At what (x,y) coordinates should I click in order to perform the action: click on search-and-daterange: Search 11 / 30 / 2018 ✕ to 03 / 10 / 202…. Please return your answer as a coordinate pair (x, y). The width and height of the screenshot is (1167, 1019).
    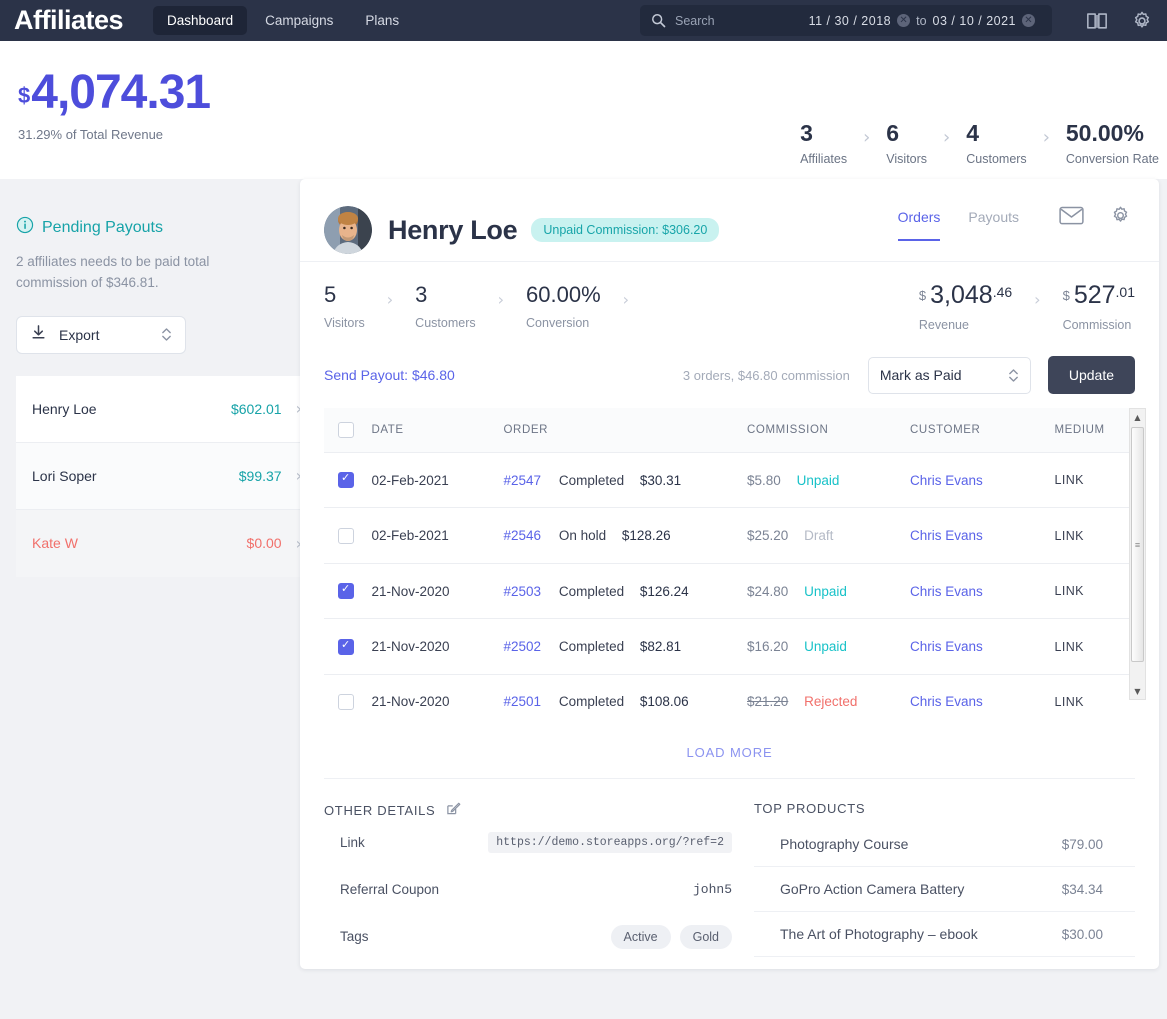
    Looking at the image, I should click on (846, 20).